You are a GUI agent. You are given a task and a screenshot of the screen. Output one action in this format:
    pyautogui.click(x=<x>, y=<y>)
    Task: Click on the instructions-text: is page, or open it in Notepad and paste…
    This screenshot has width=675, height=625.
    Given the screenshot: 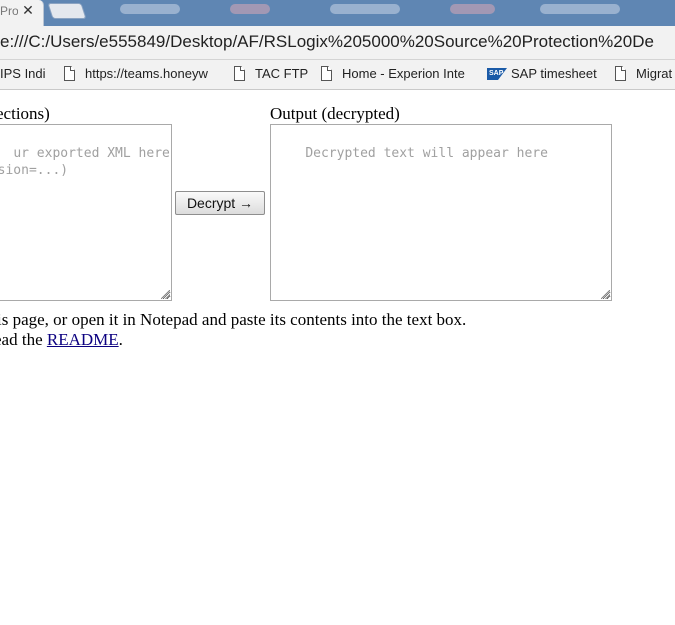 What is the action you would take?
    pyautogui.click(x=233, y=319)
    